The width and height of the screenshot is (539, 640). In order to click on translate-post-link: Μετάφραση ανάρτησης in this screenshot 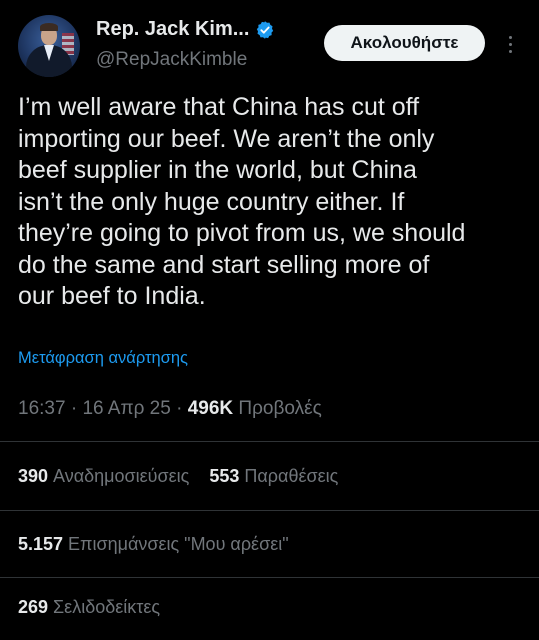, I will do `click(103, 358)`.